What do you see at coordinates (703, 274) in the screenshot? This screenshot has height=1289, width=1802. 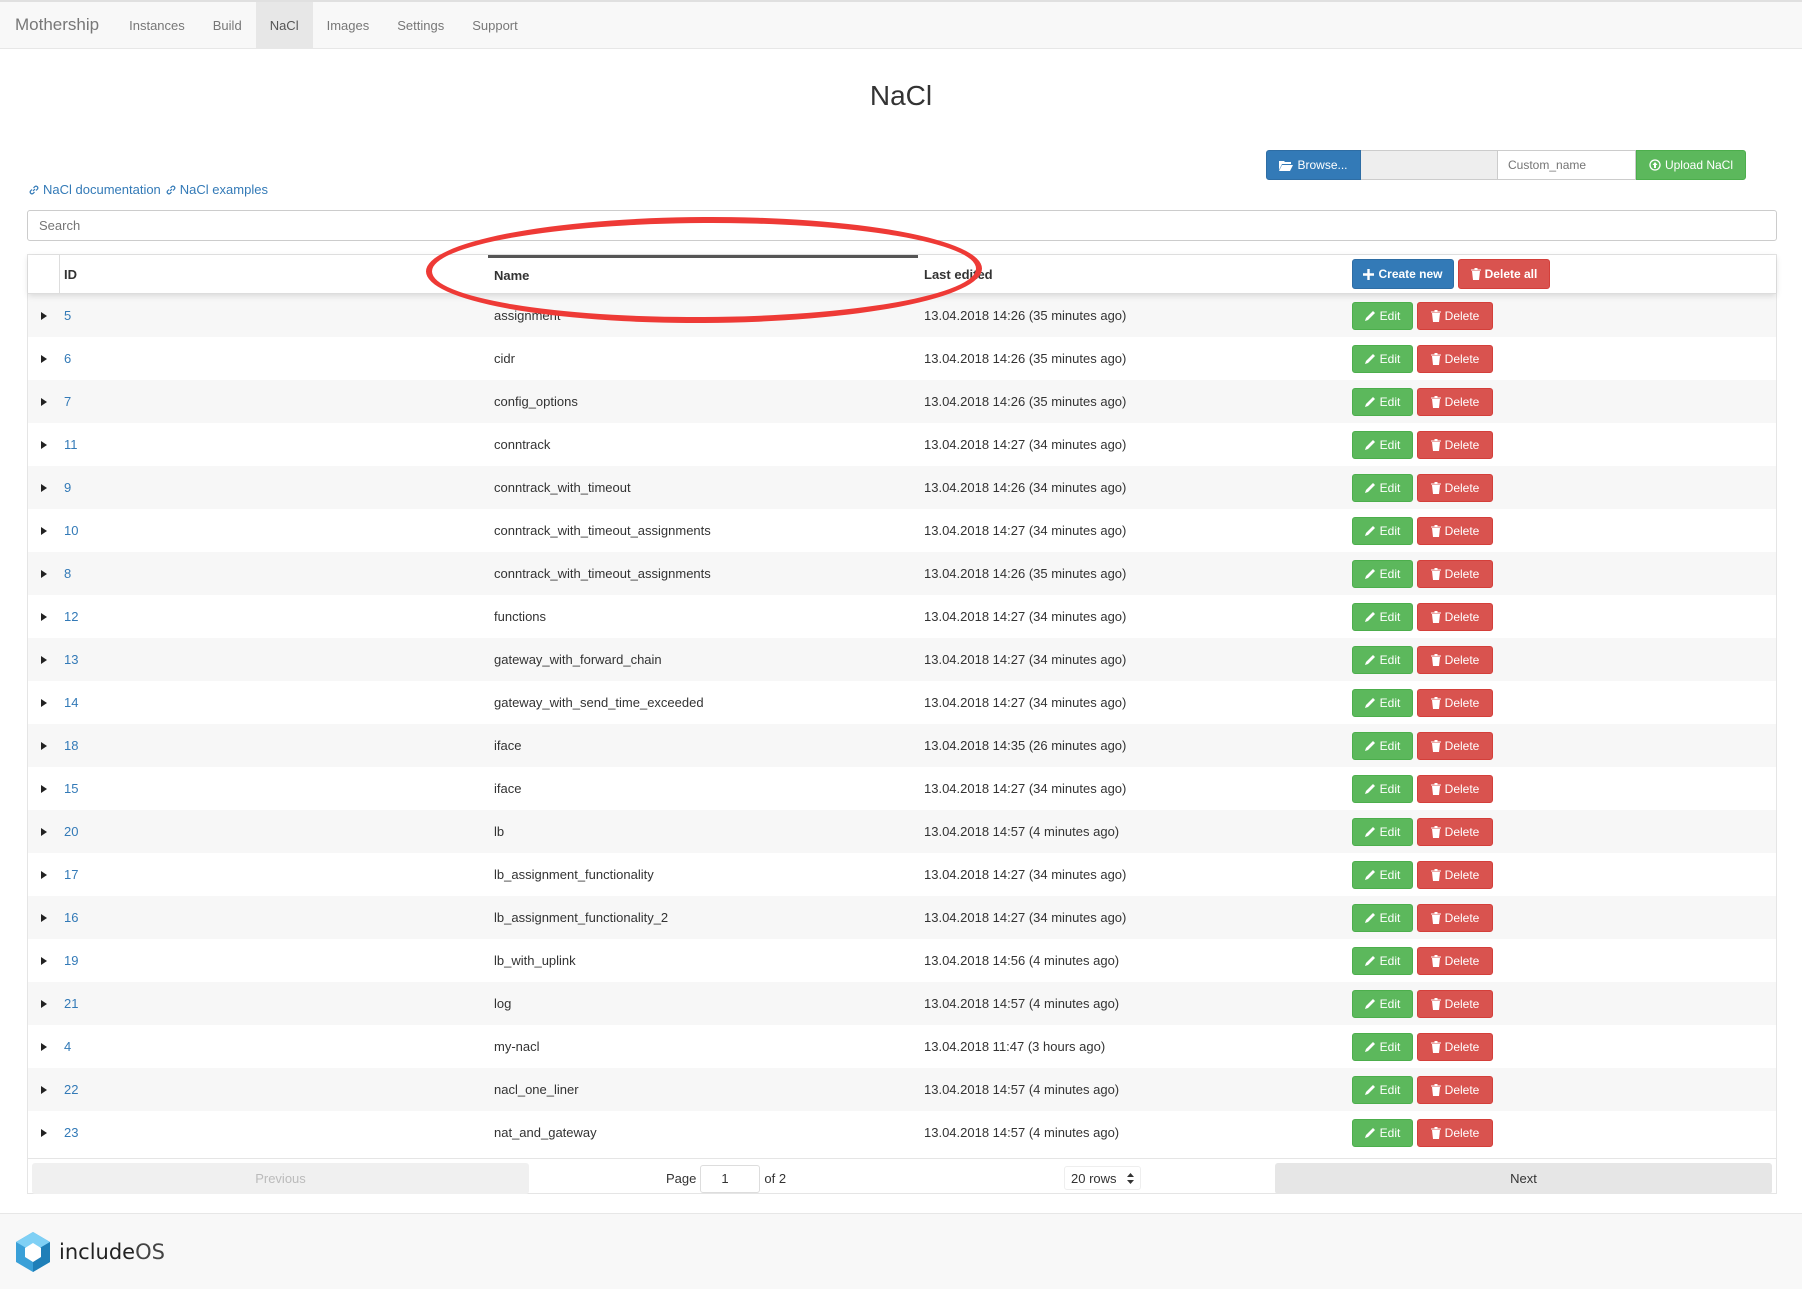 I see `column-header-name: Name` at bounding box center [703, 274].